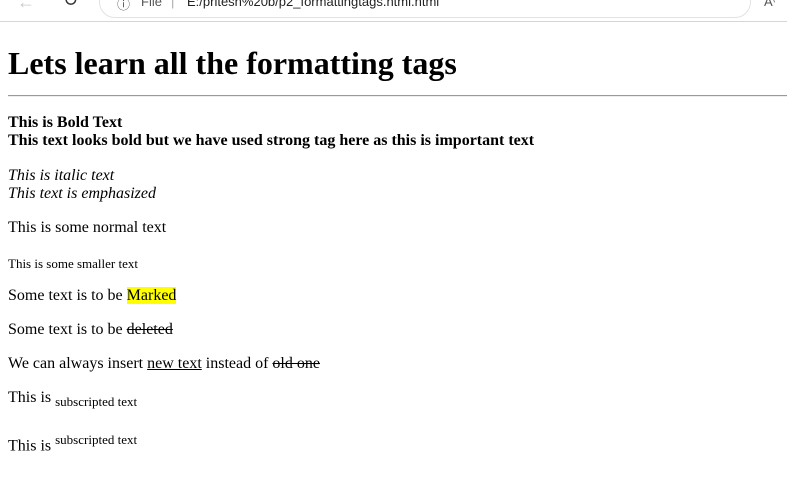 Image resolution: width=787 pixels, height=485 pixels. What do you see at coordinates (96, 439) in the screenshot?
I see `superscript-text: subscripted text` at bounding box center [96, 439].